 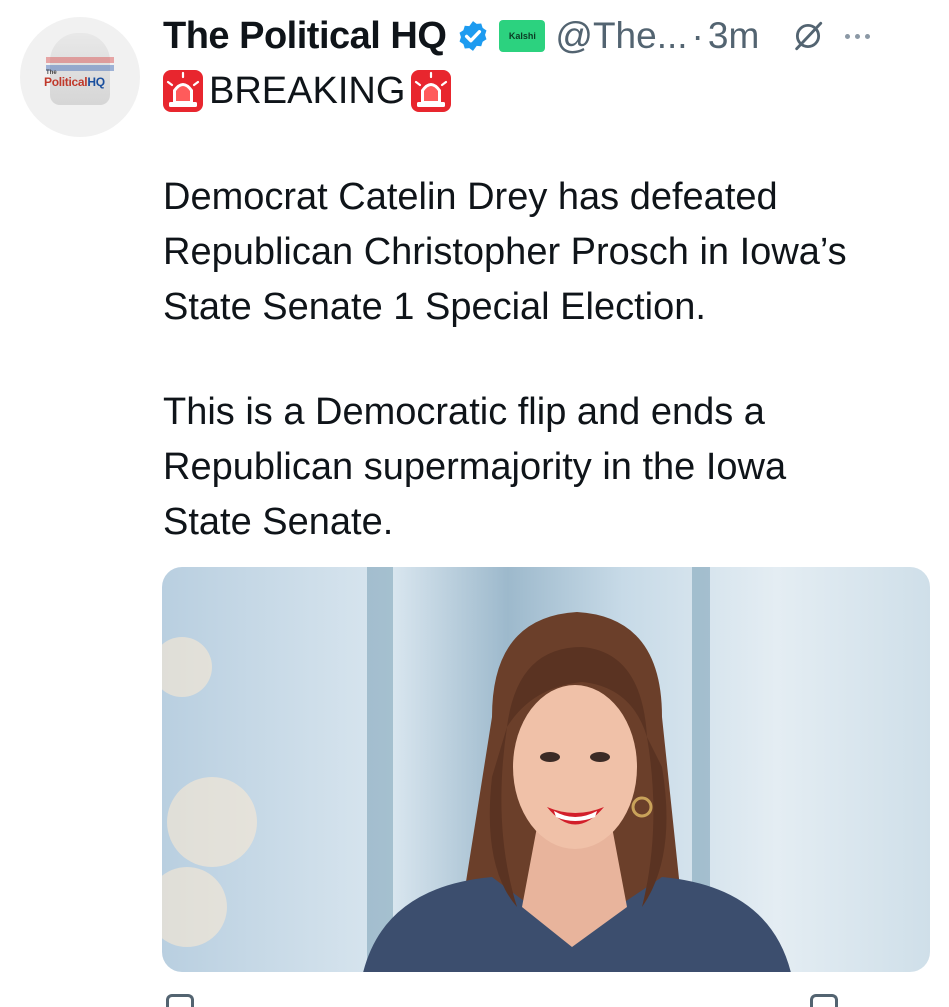 I want to click on breaking-line: BREAKING, so click(x=307, y=91).